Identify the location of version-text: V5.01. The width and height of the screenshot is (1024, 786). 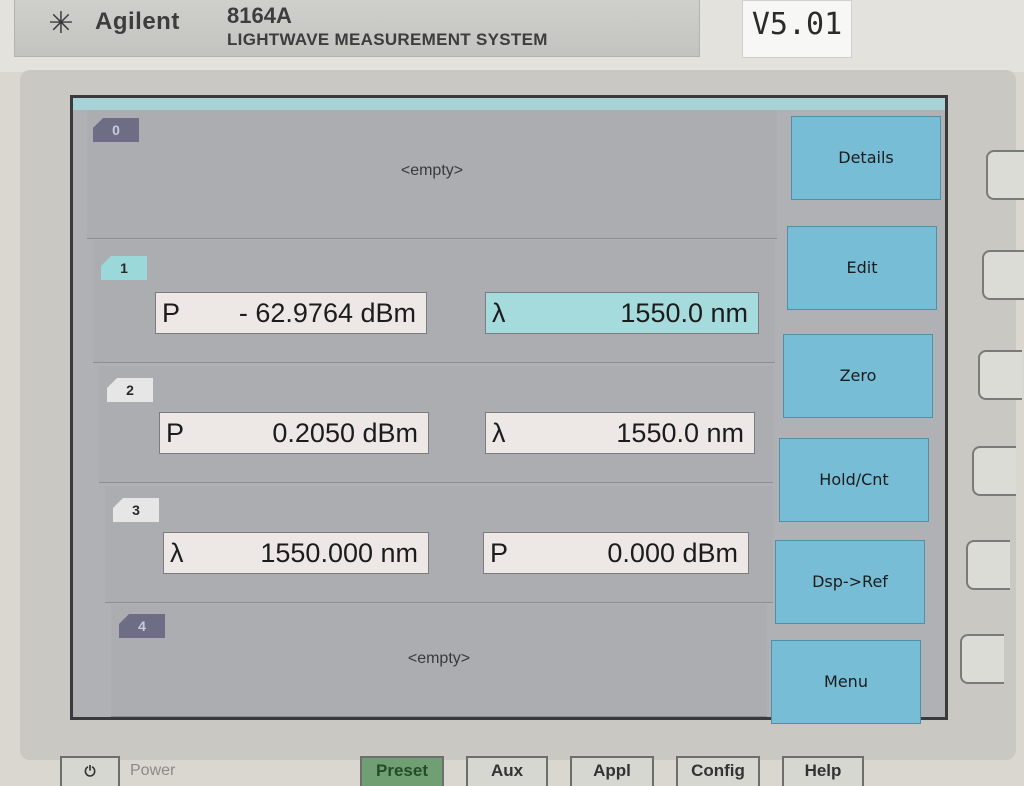
(797, 24).